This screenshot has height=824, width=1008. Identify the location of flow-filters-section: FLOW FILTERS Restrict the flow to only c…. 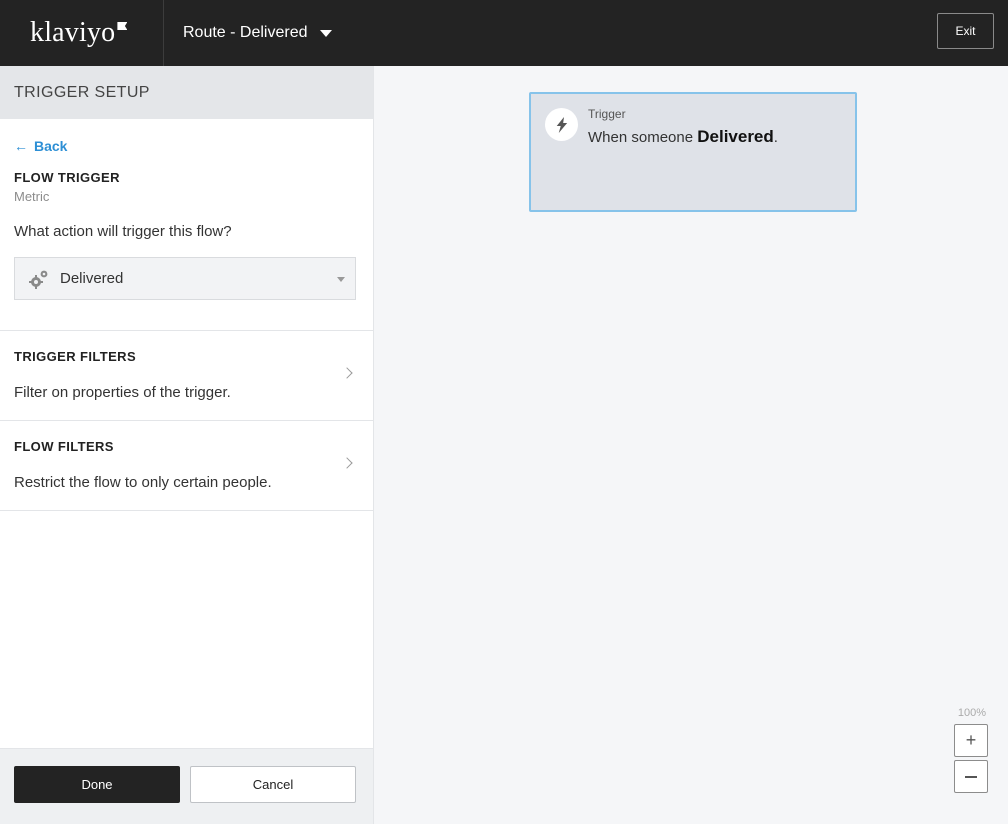
(186, 466).